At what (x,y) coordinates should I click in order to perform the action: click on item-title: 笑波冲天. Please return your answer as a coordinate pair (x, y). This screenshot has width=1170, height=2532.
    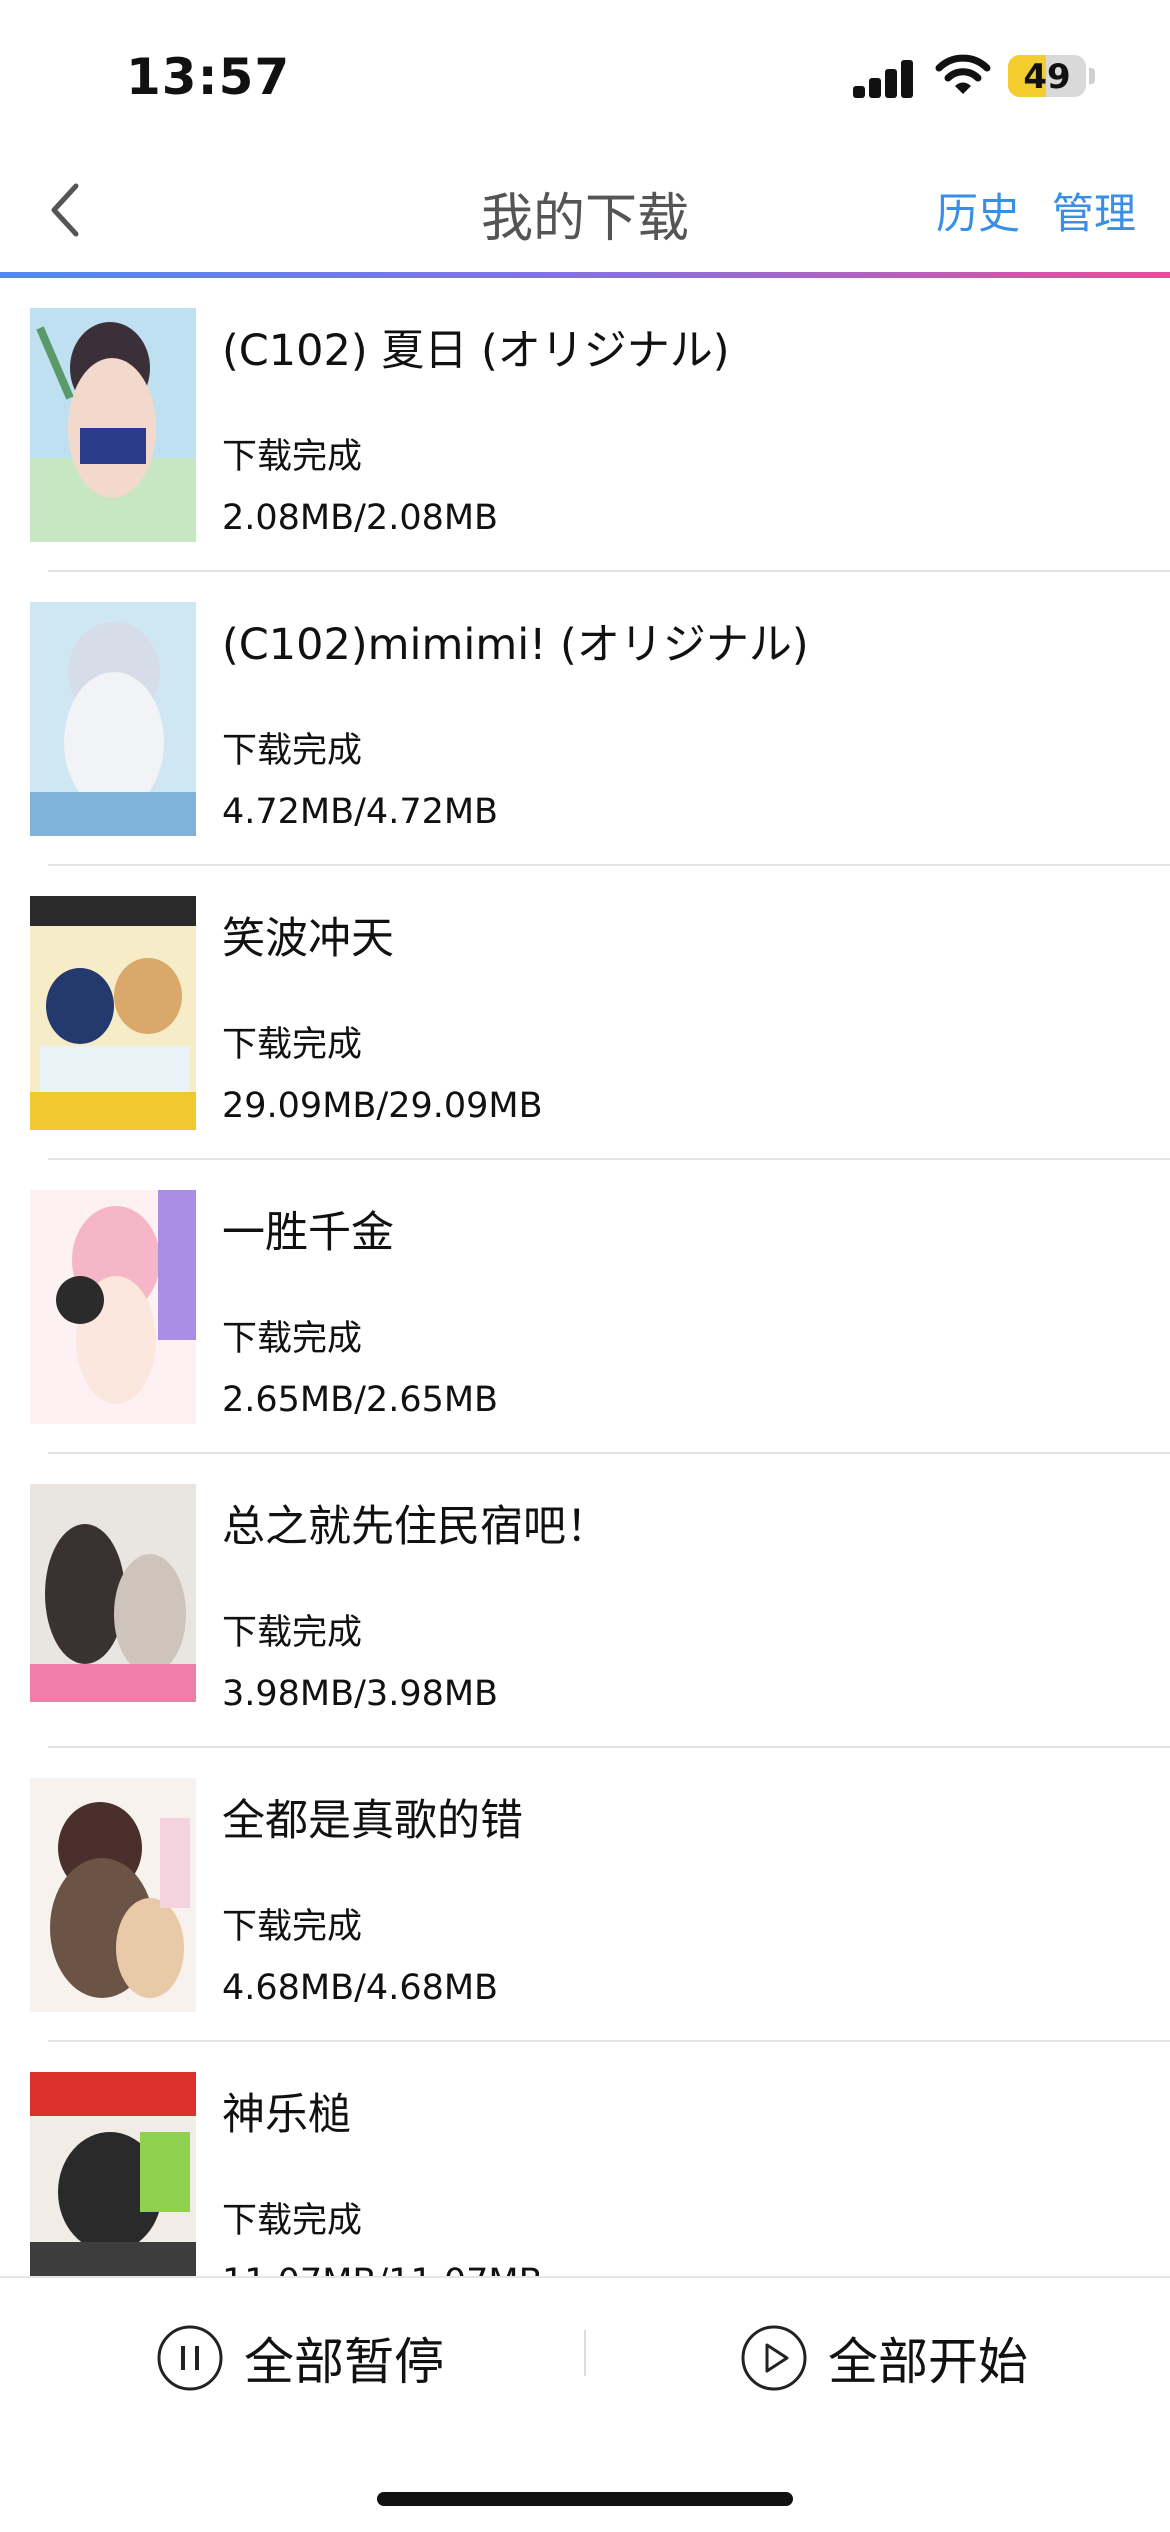
    Looking at the image, I should click on (308, 939).